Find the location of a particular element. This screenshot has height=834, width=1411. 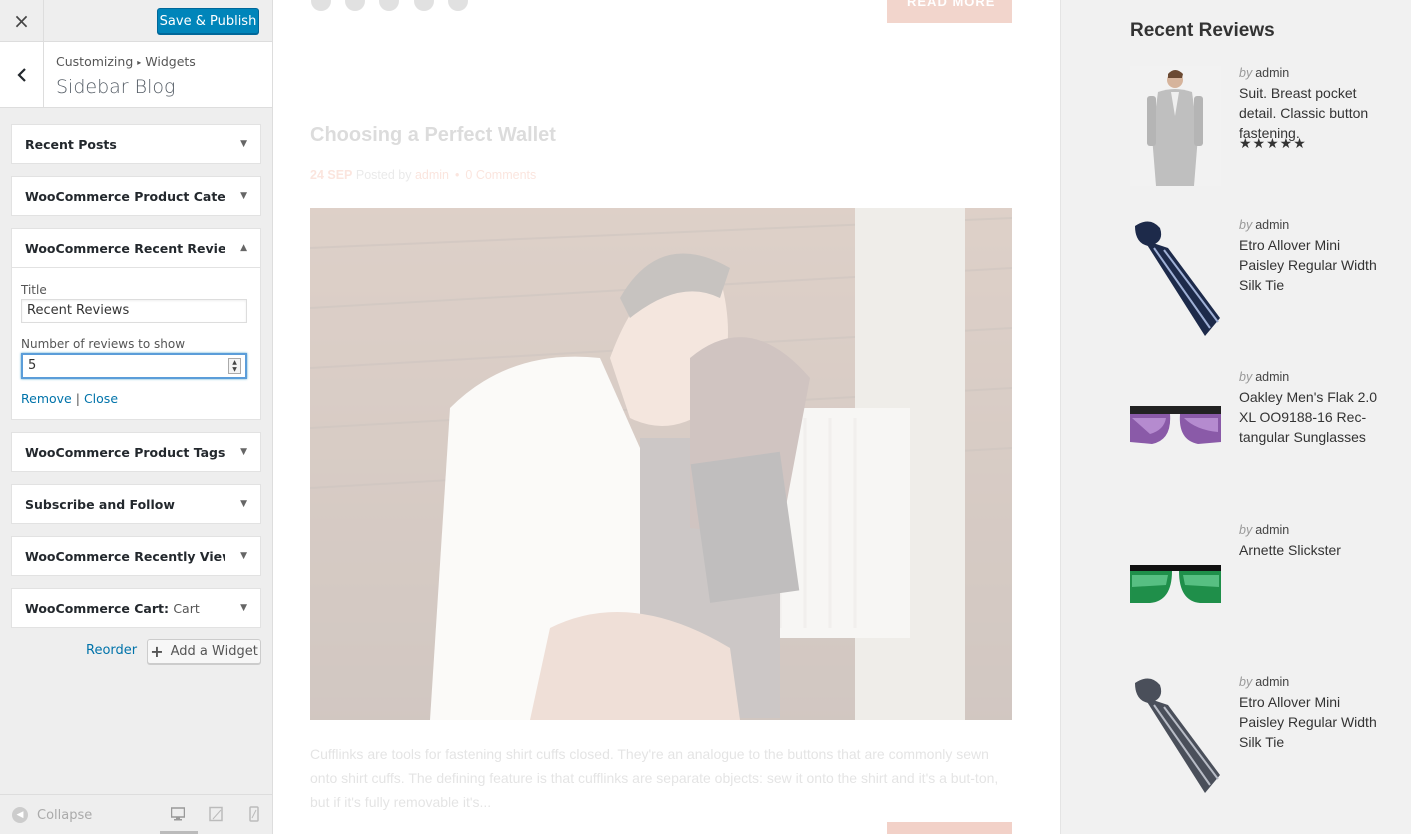

widget-cart: WooCommerce Cart: Cart ▼ is located at coordinates (136, 608).